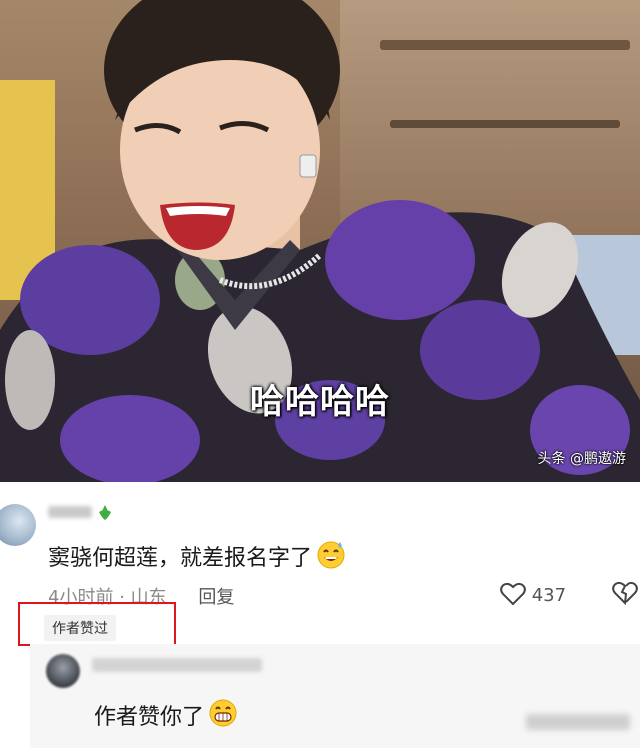 This screenshot has width=640, height=748. I want to click on blurred-replier-name, so click(177, 665).